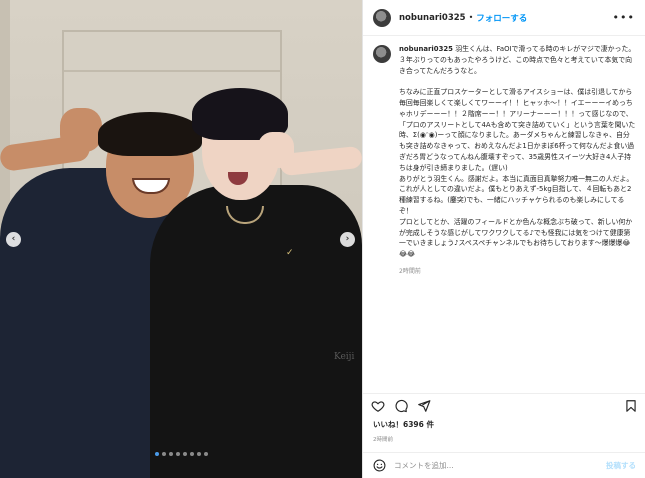 The image size is (645, 478). I want to click on carousel-prev-button: ‹, so click(13, 239).